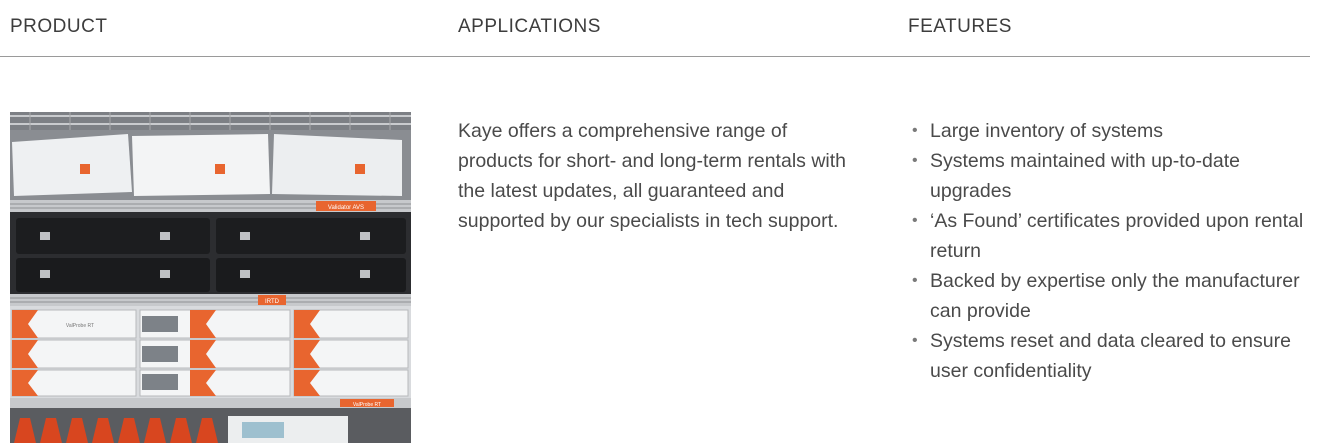 The height and width of the screenshot is (443, 1322). What do you see at coordinates (655, 56) in the screenshot?
I see `header-divider` at bounding box center [655, 56].